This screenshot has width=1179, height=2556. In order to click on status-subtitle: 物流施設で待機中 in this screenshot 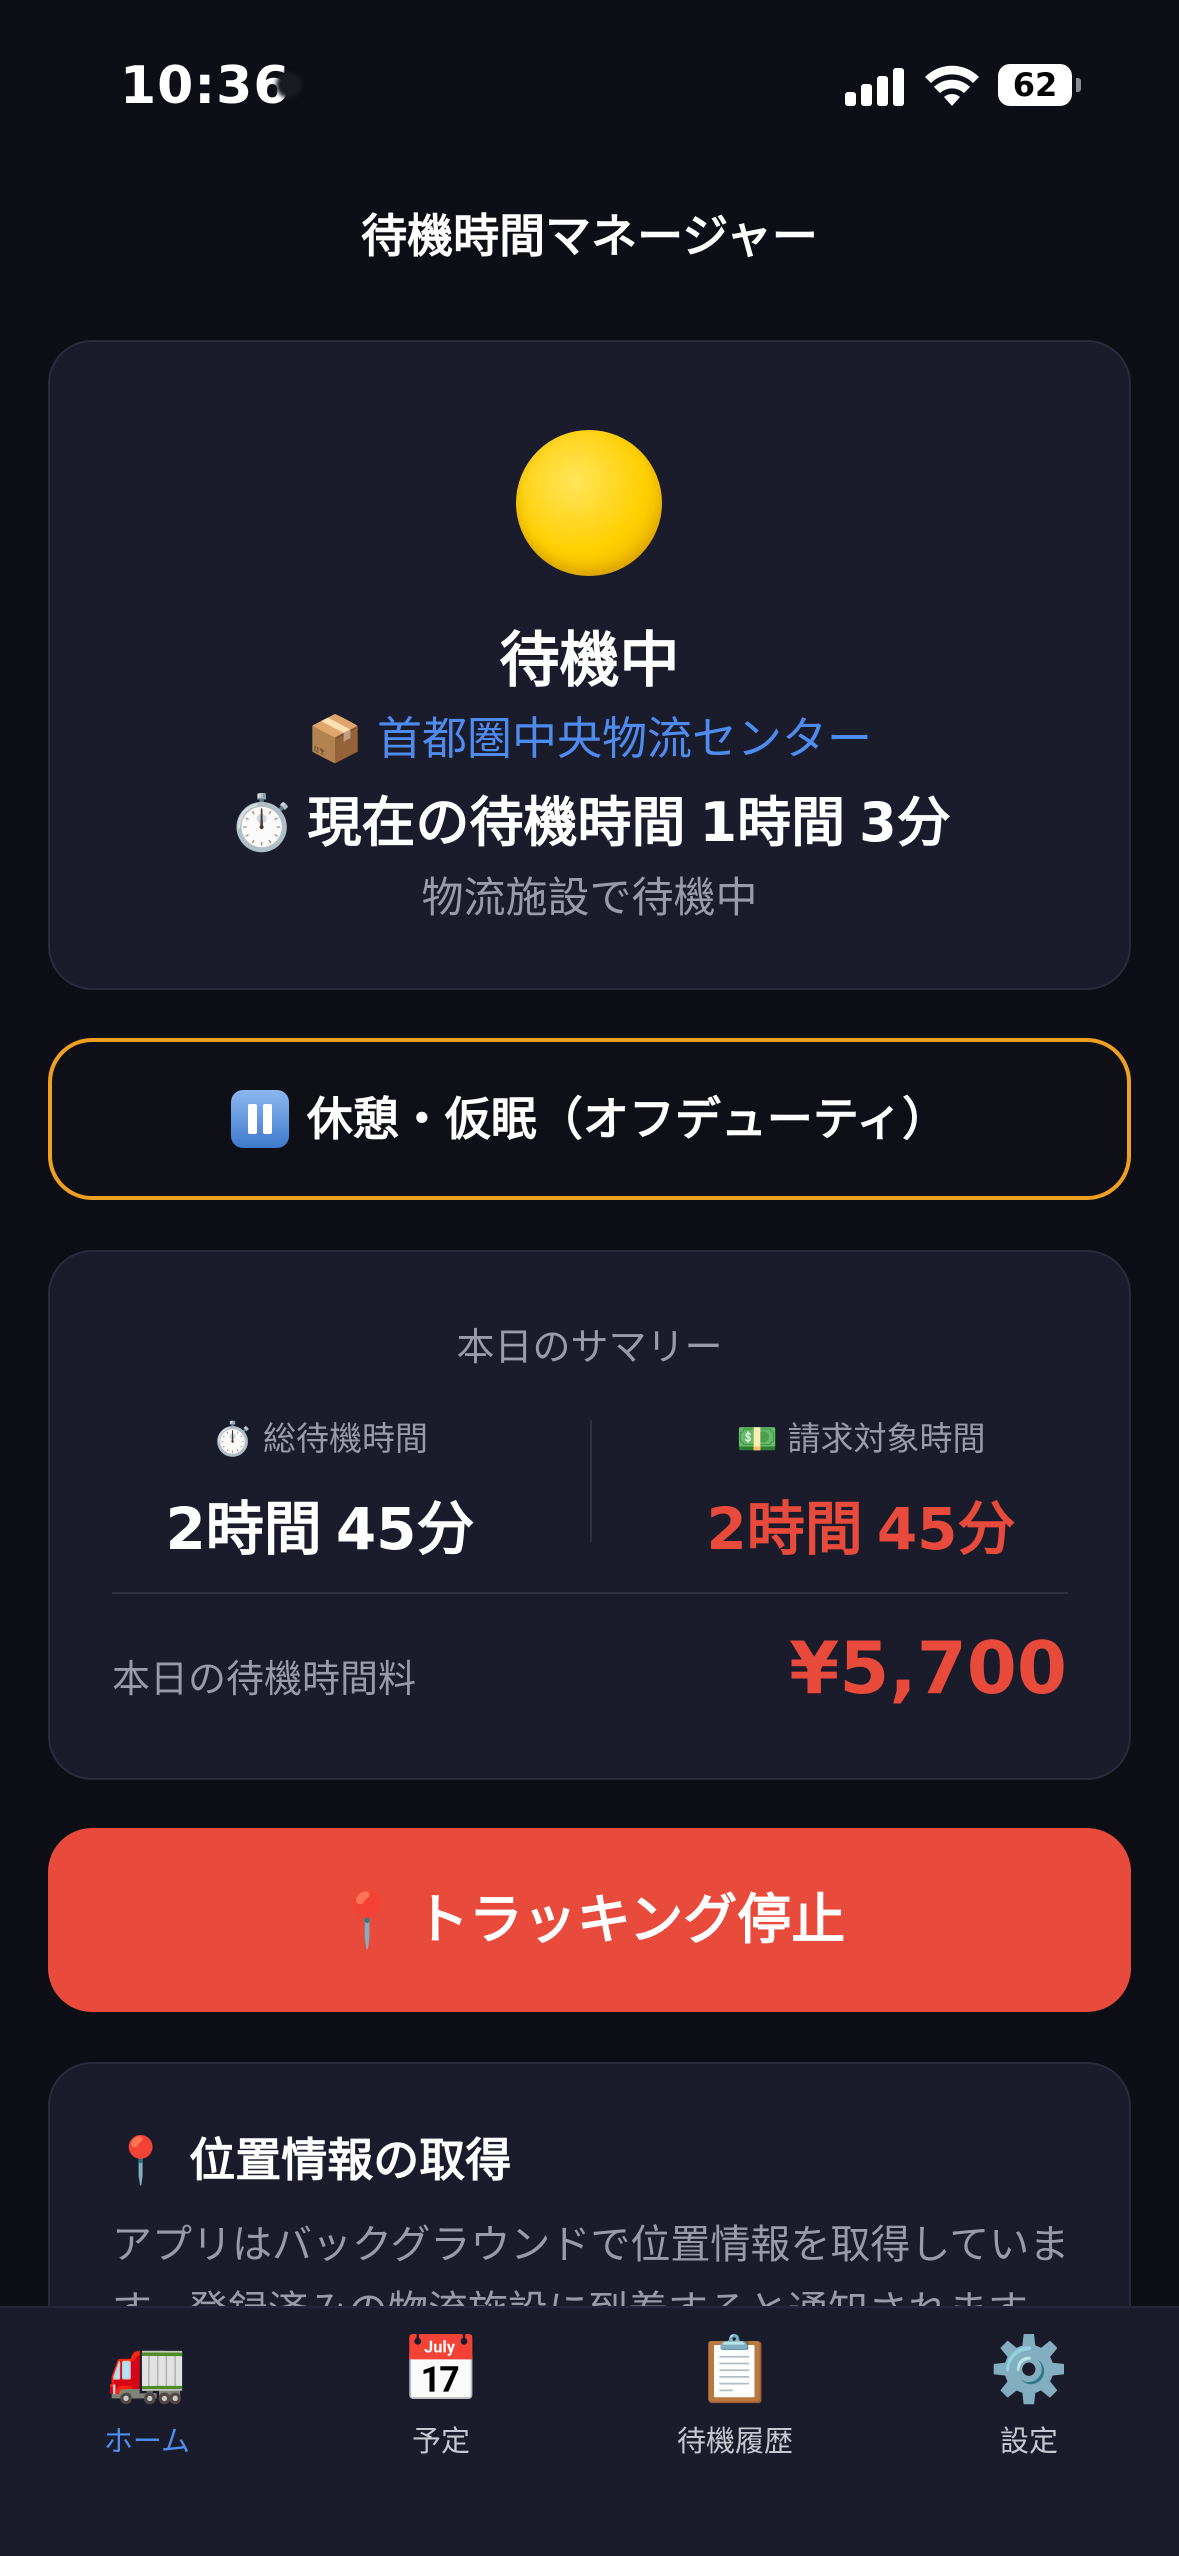, I will do `click(589, 897)`.